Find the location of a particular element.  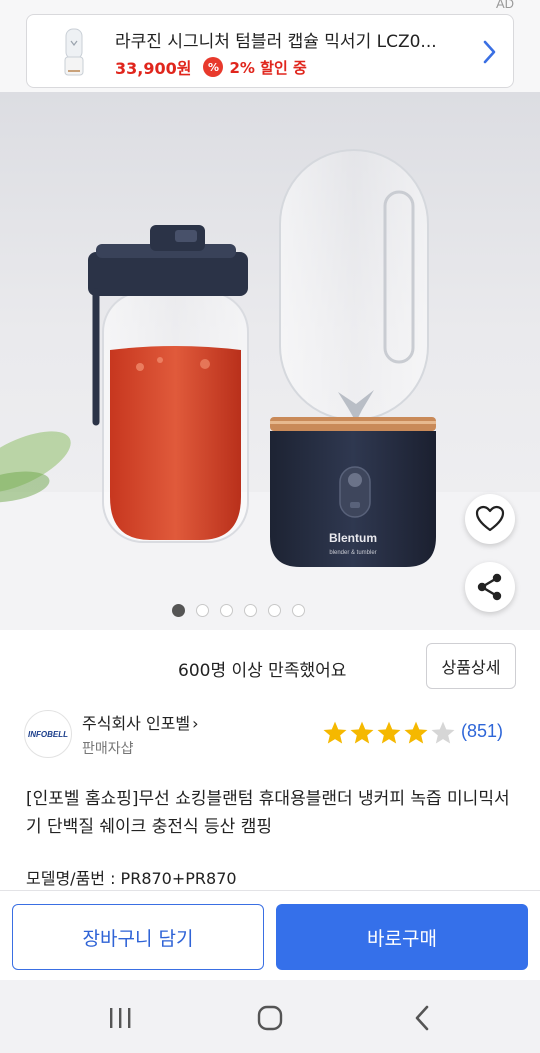

chevron-right-icon is located at coordinates (489, 52).